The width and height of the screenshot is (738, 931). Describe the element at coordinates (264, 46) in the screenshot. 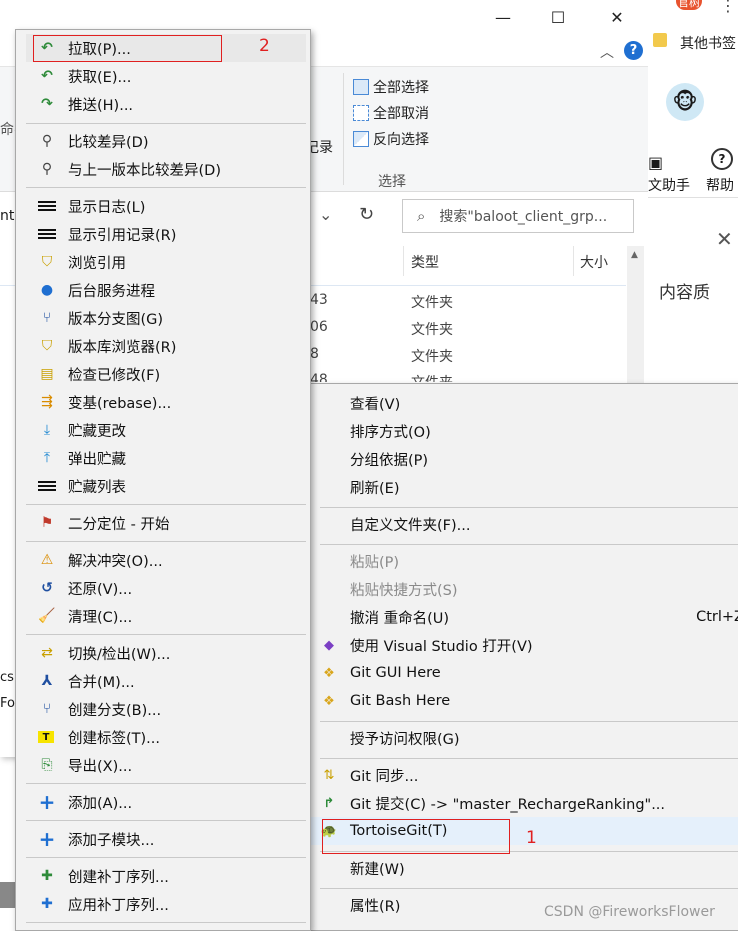

I see `annotation-number-2: 2` at that location.